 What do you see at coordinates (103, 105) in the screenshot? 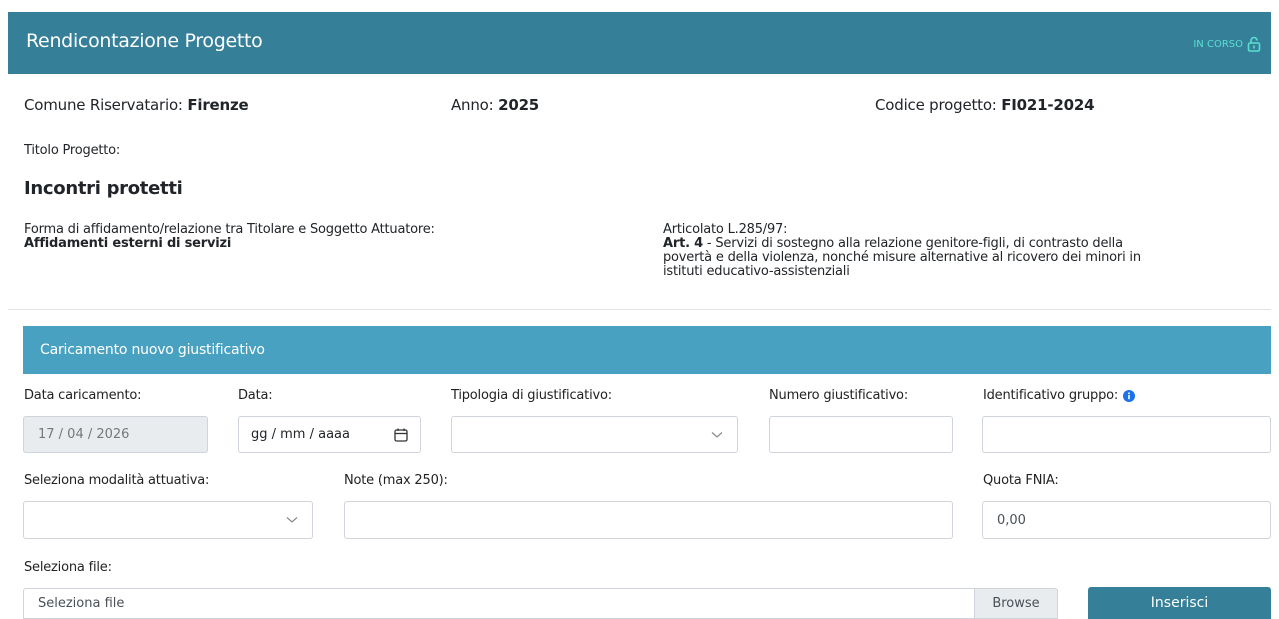
I see `comune-label: Comune Riservatario:` at bounding box center [103, 105].